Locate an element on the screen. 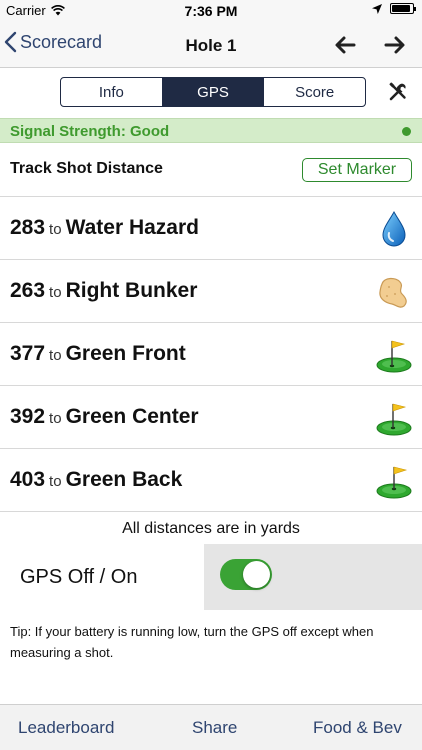  gps-label: GPS Off / On is located at coordinates (79, 577).